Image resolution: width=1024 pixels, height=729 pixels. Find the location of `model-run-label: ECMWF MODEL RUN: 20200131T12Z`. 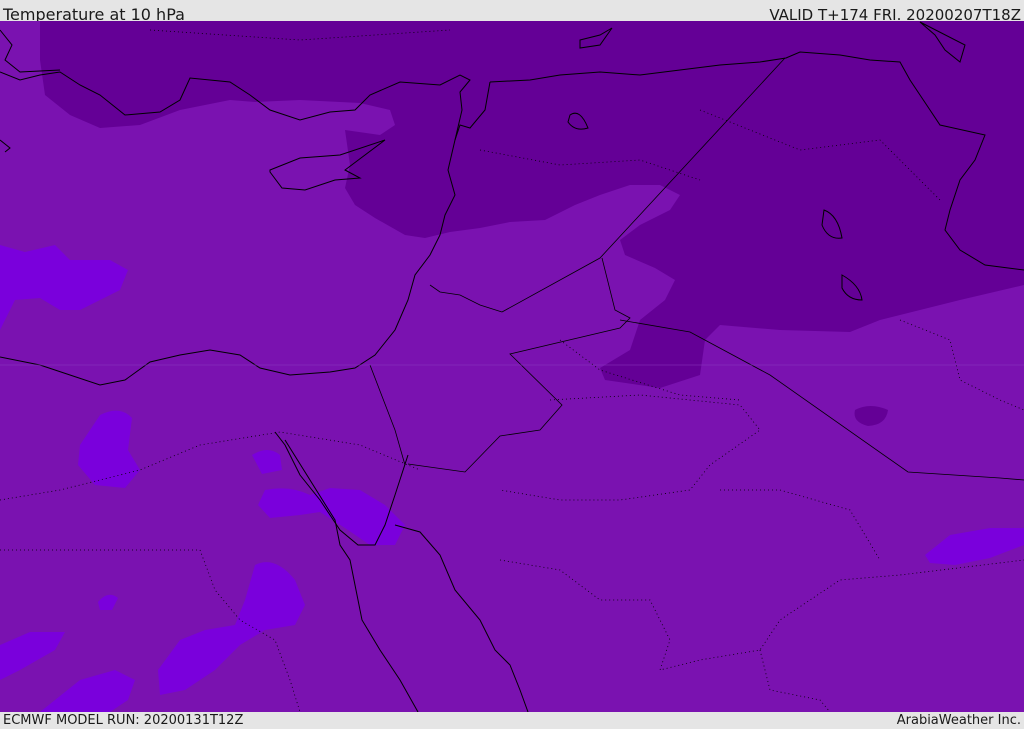

model-run-label: ECMWF MODEL RUN: 20200131T12Z is located at coordinates (123, 720).